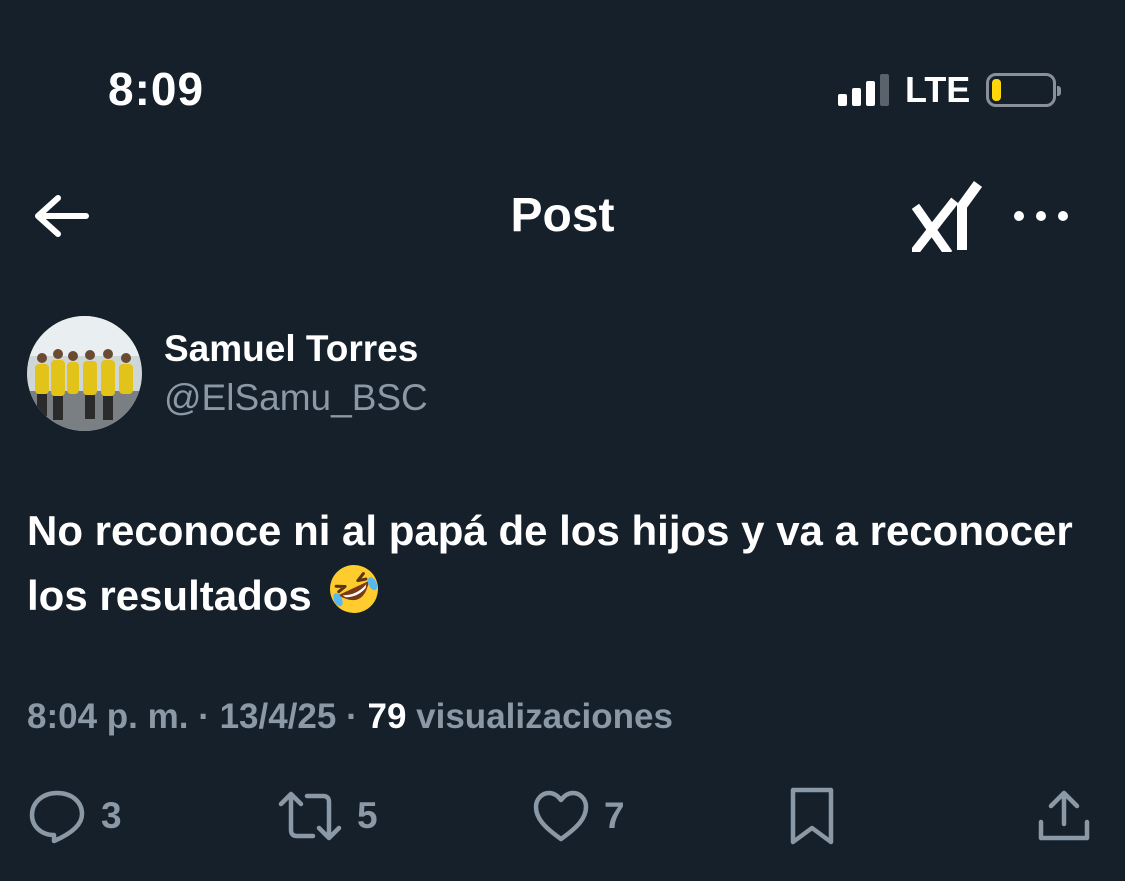  I want to click on avatar, so click(84, 373).